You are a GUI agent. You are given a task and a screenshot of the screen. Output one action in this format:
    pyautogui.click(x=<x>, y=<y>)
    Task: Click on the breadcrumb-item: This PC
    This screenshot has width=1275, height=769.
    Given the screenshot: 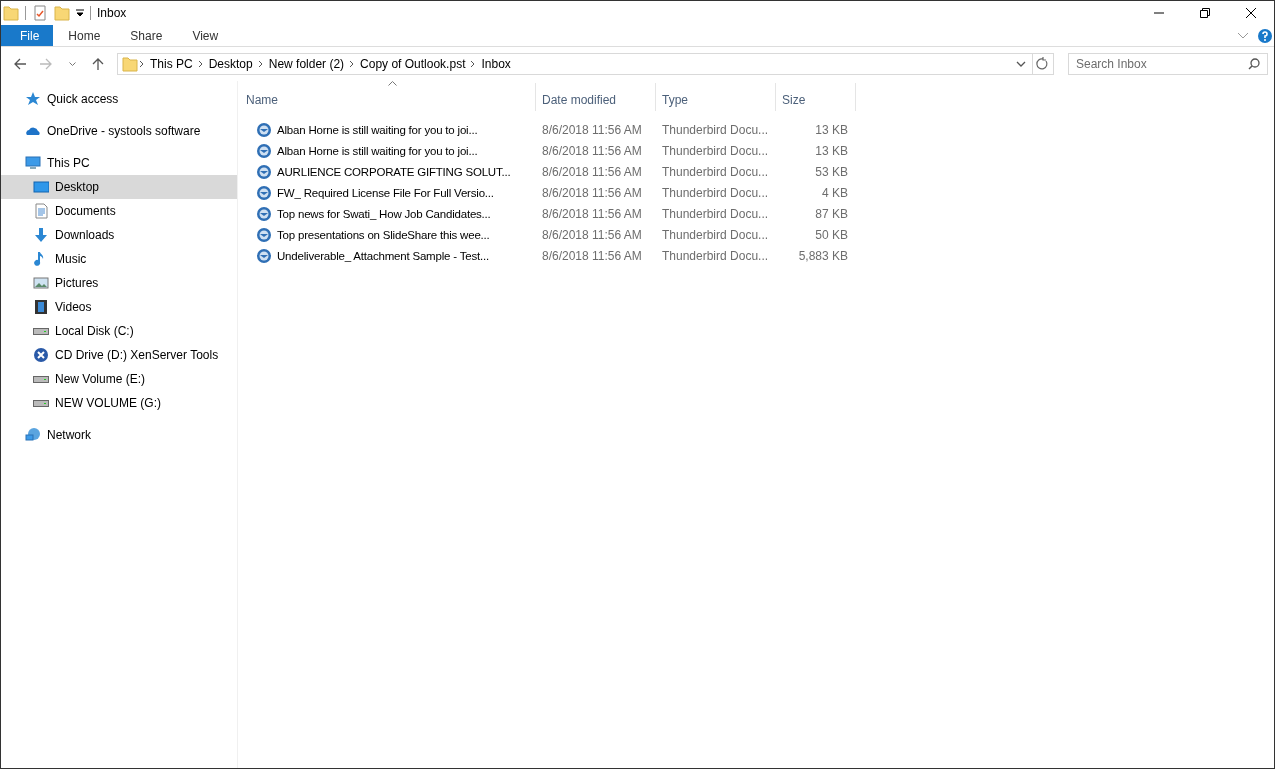 What is the action you would take?
    pyautogui.click(x=171, y=64)
    